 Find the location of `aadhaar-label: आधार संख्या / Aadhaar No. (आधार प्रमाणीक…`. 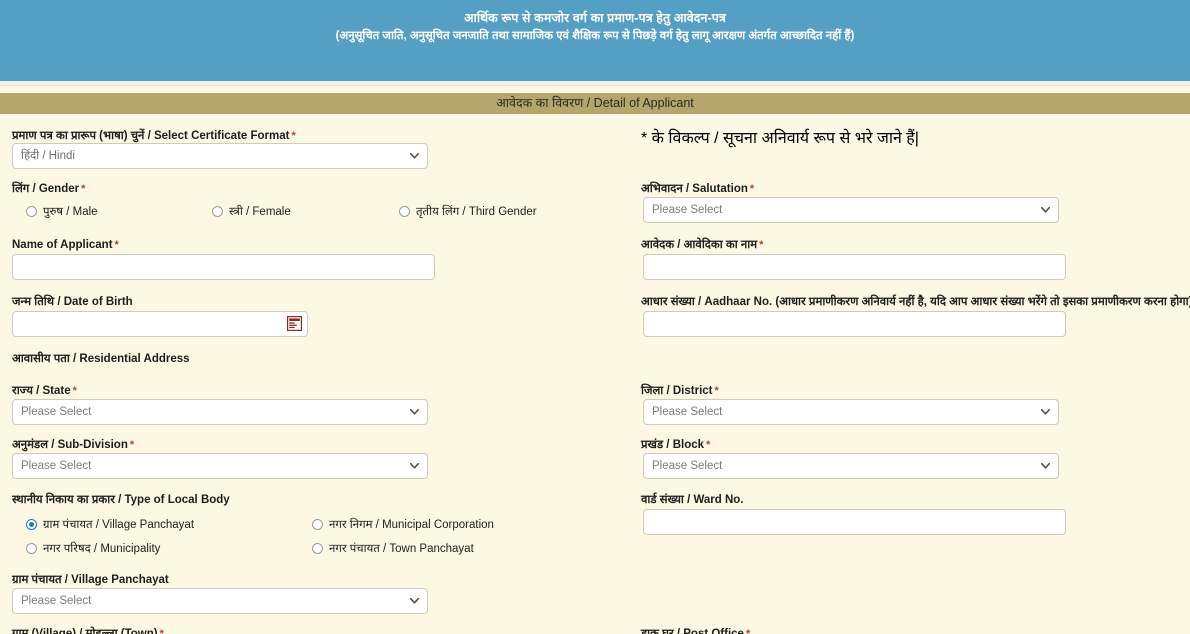

aadhaar-label: आधार संख्या / Aadhaar No. (आधार प्रमाणीक… is located at coordinates (915, 301).